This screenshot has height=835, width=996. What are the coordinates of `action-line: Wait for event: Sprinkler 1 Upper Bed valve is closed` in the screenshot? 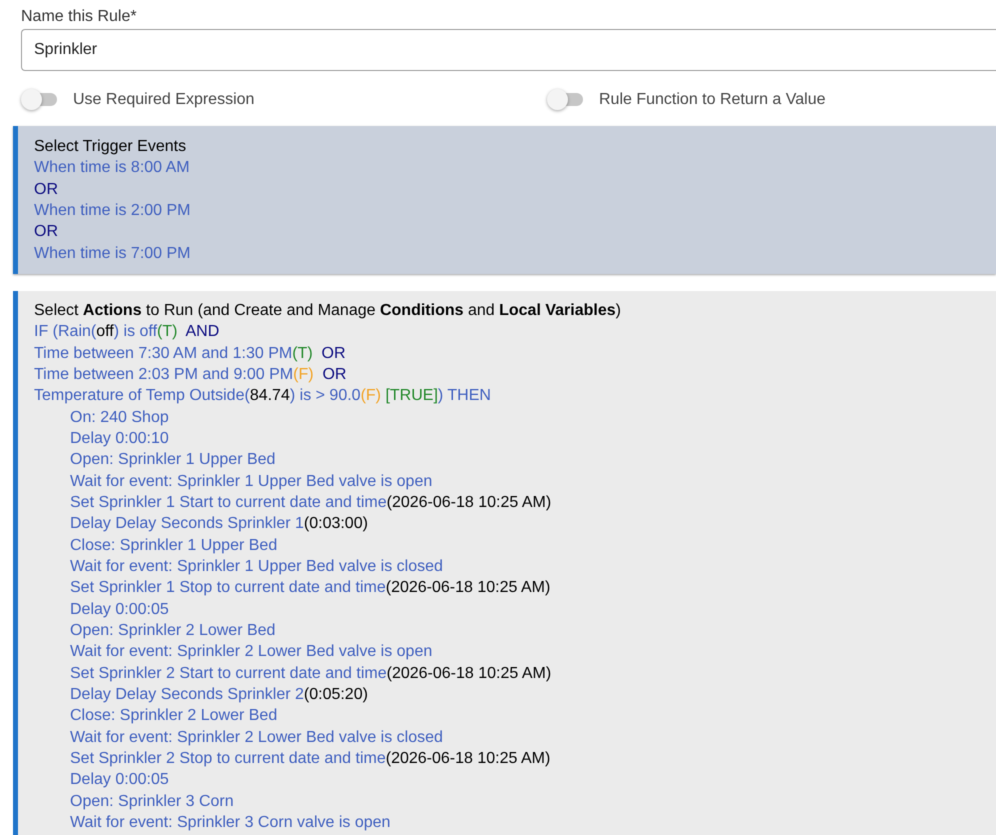 It's located at (256, 566).